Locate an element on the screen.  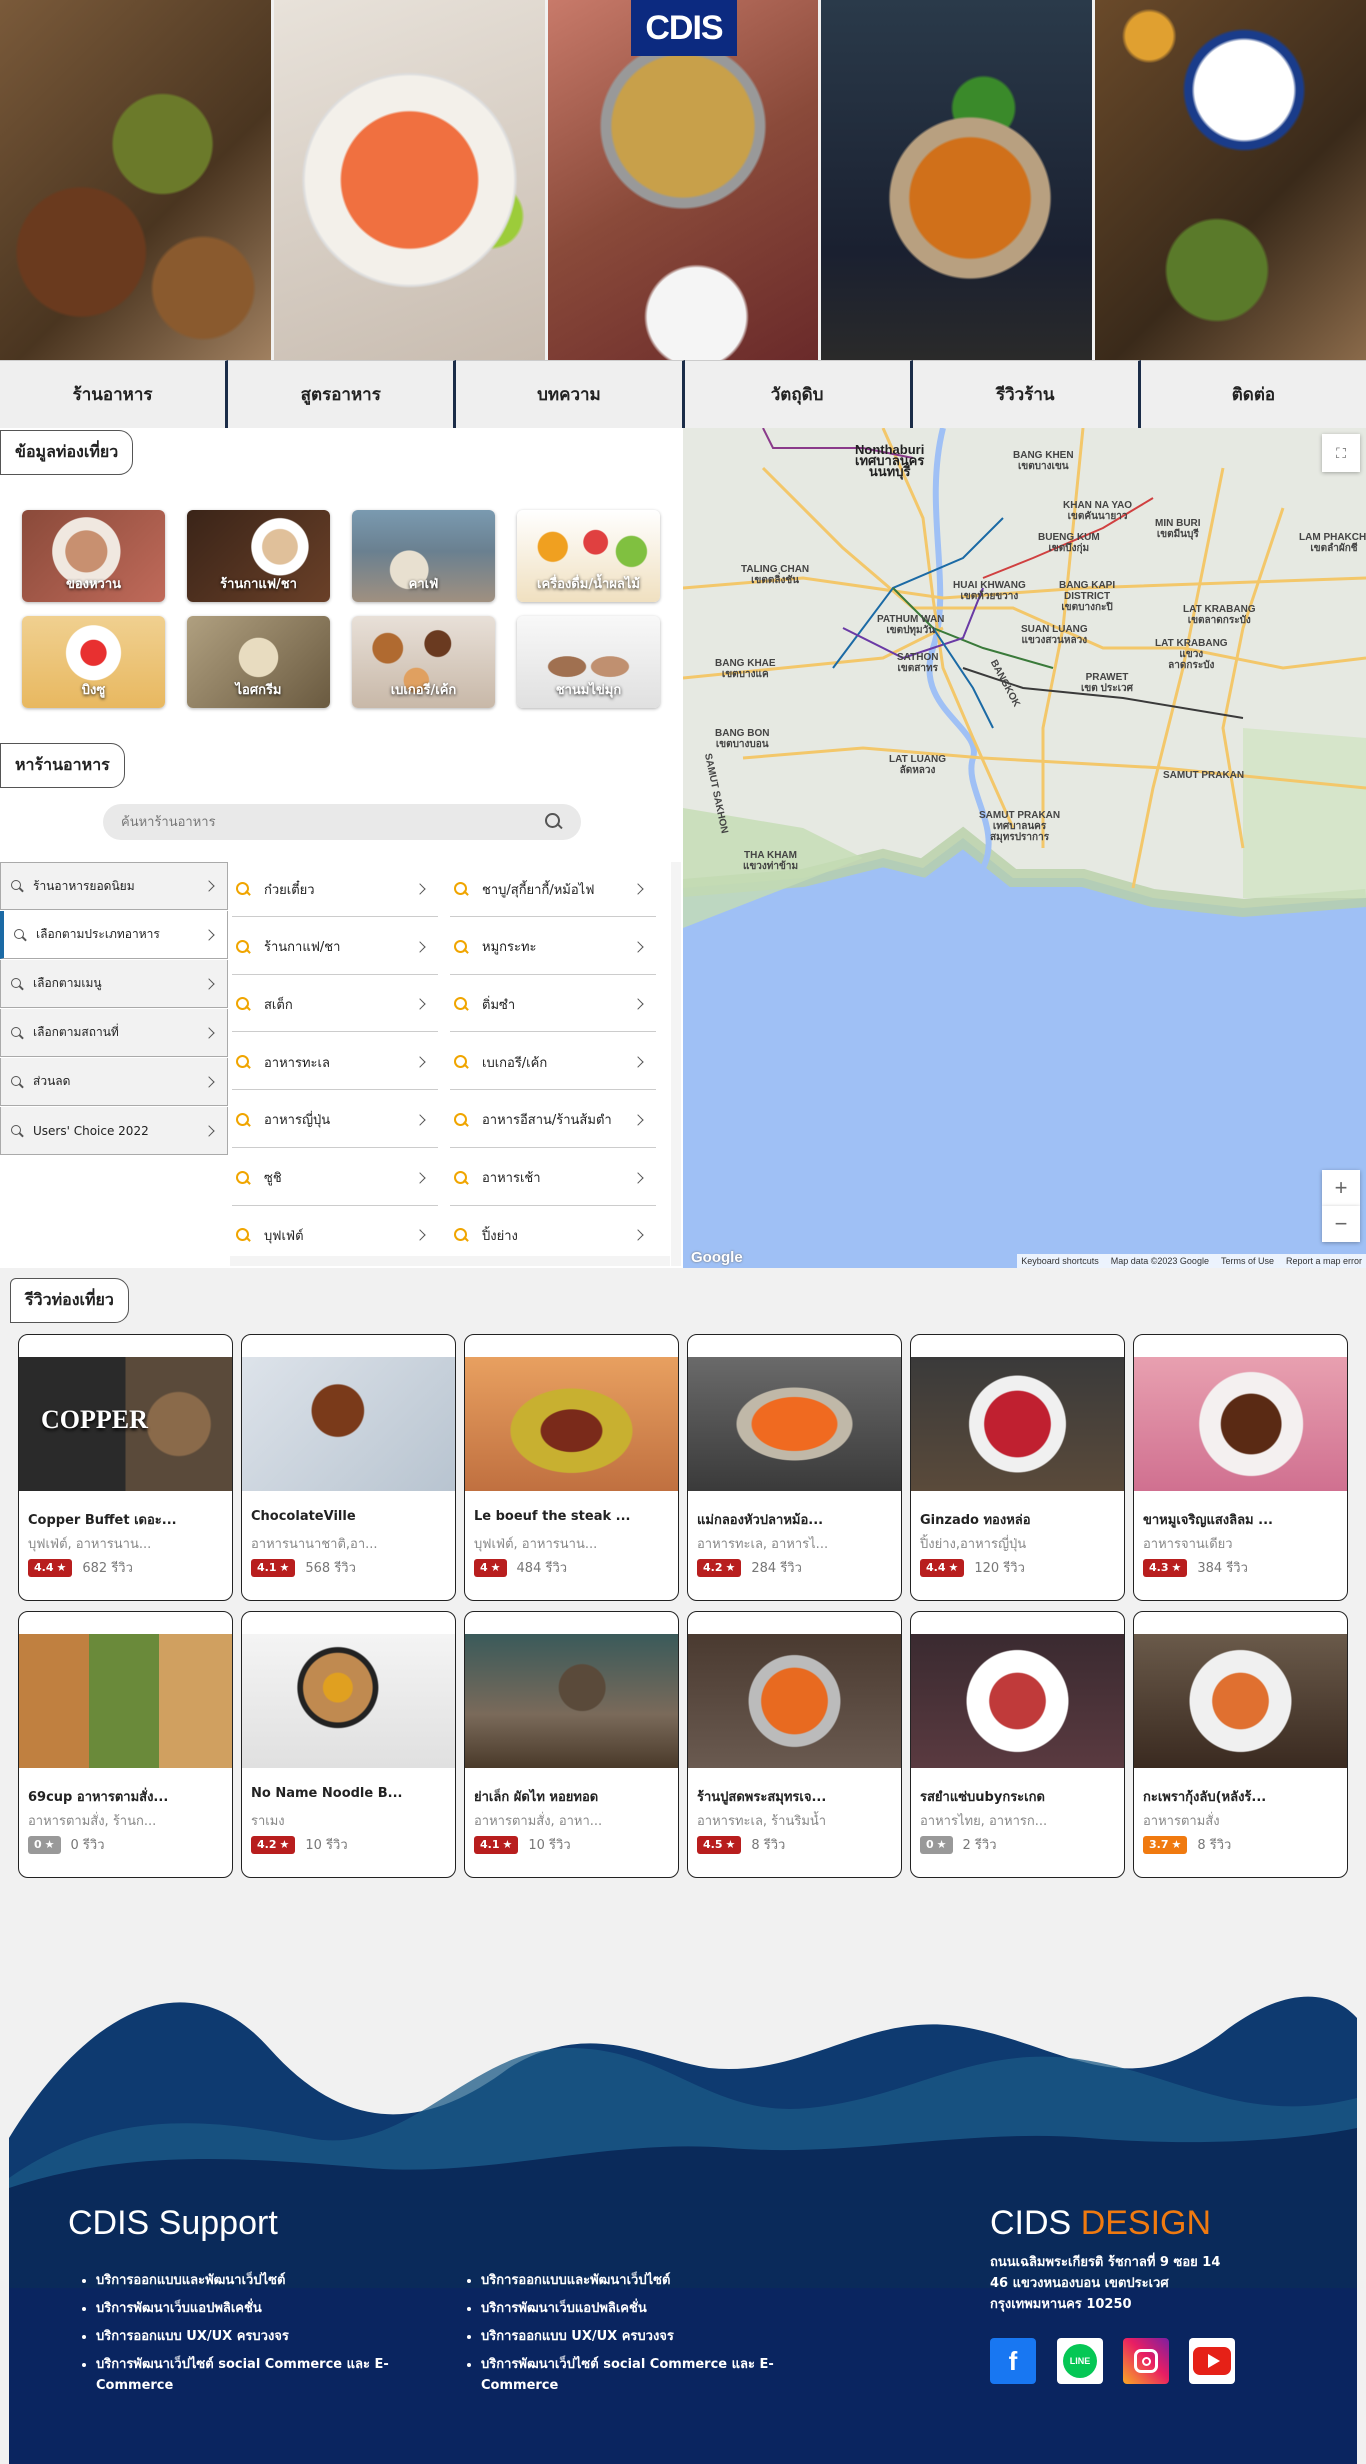
nav-contact: ติดต่อ is located at coordinates (1253, 394).